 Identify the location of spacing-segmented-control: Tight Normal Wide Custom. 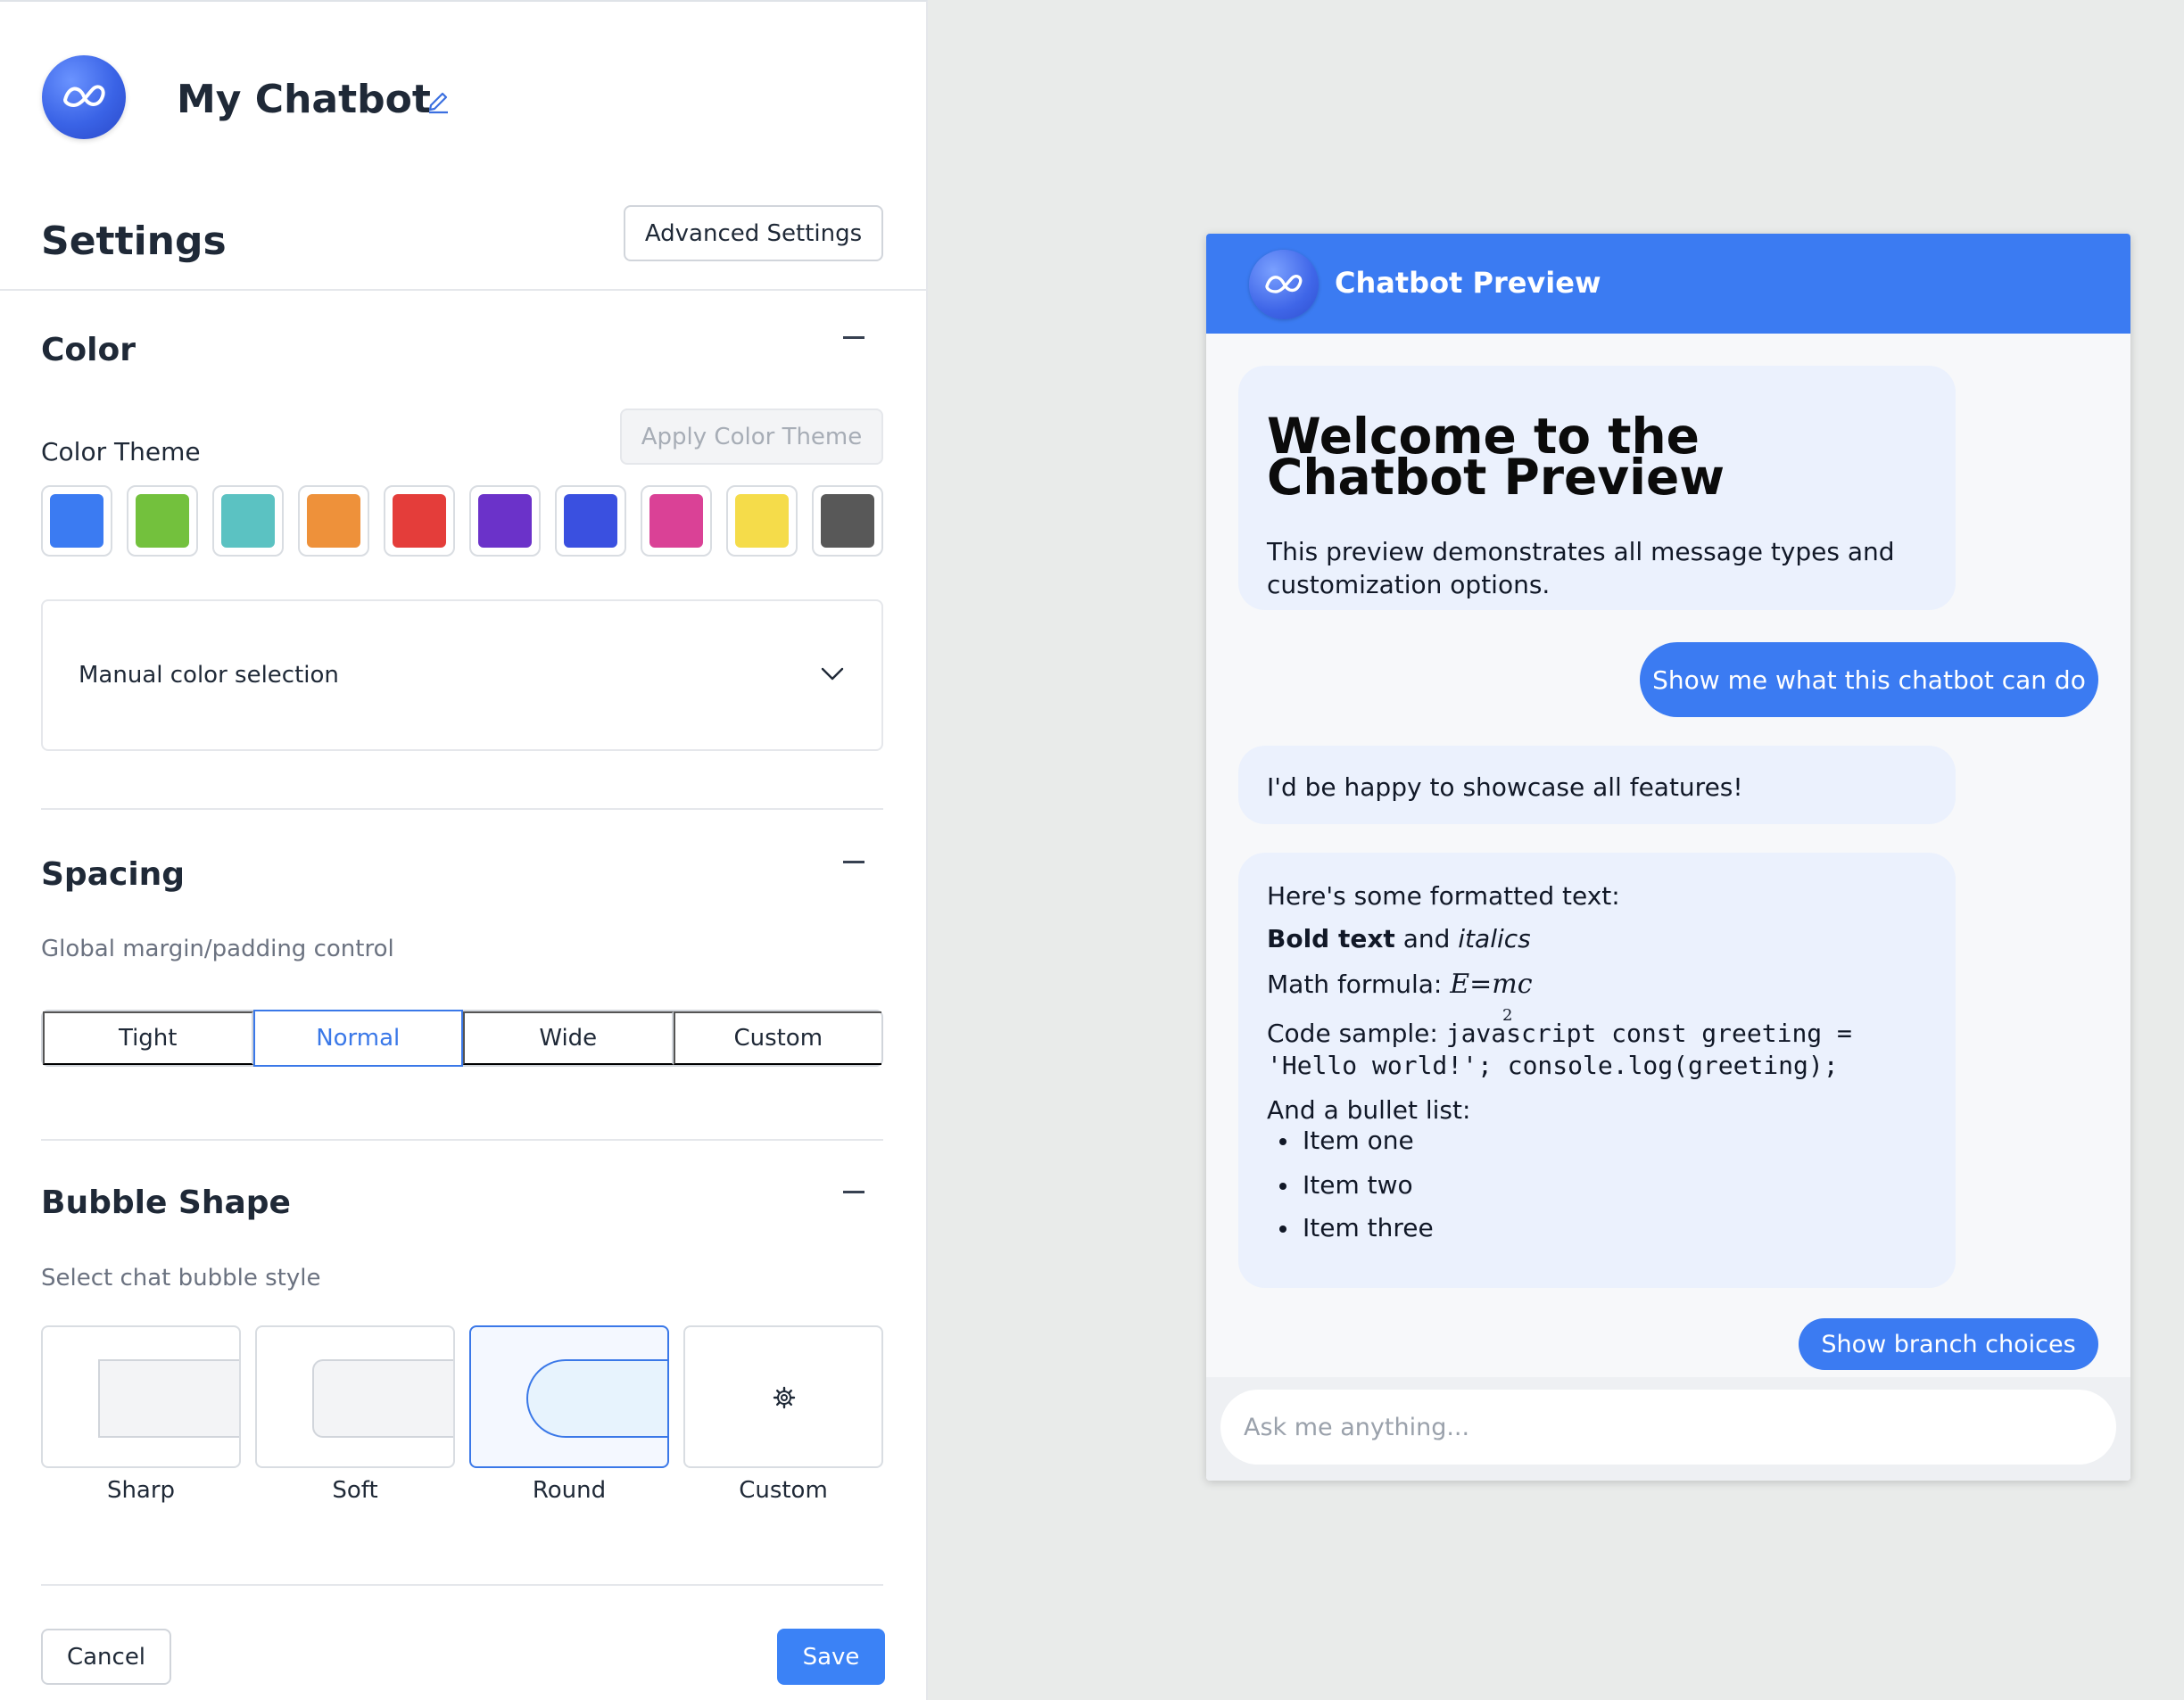
(462, 1038).